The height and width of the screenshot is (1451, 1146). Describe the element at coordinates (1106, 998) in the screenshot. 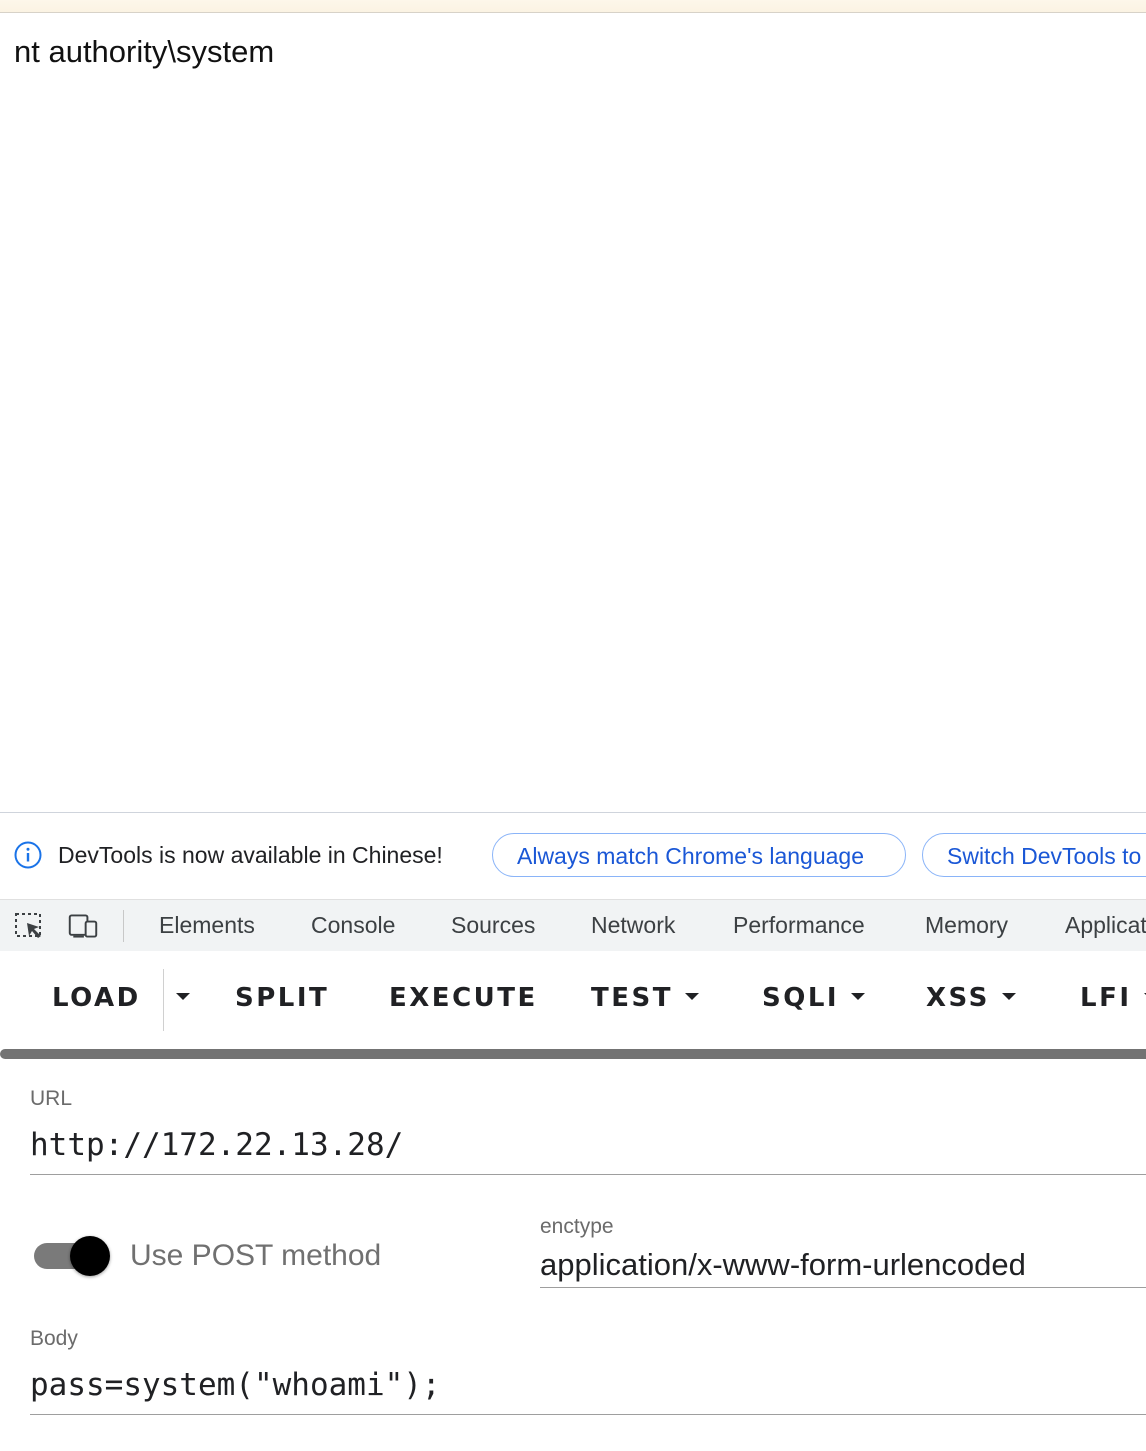

I see `lfi-menu-label: LFI` at that location.